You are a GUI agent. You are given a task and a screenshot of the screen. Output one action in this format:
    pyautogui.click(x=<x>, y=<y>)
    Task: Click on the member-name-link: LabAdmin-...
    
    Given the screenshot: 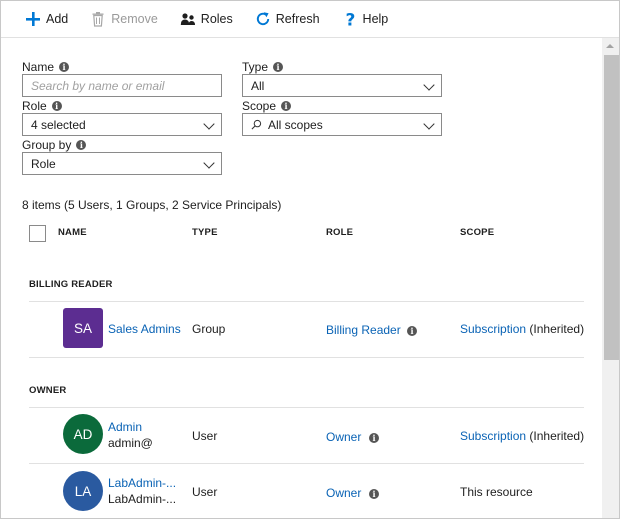 What is the action you would take?
    pyautogui.click(x=142, y=483)
    